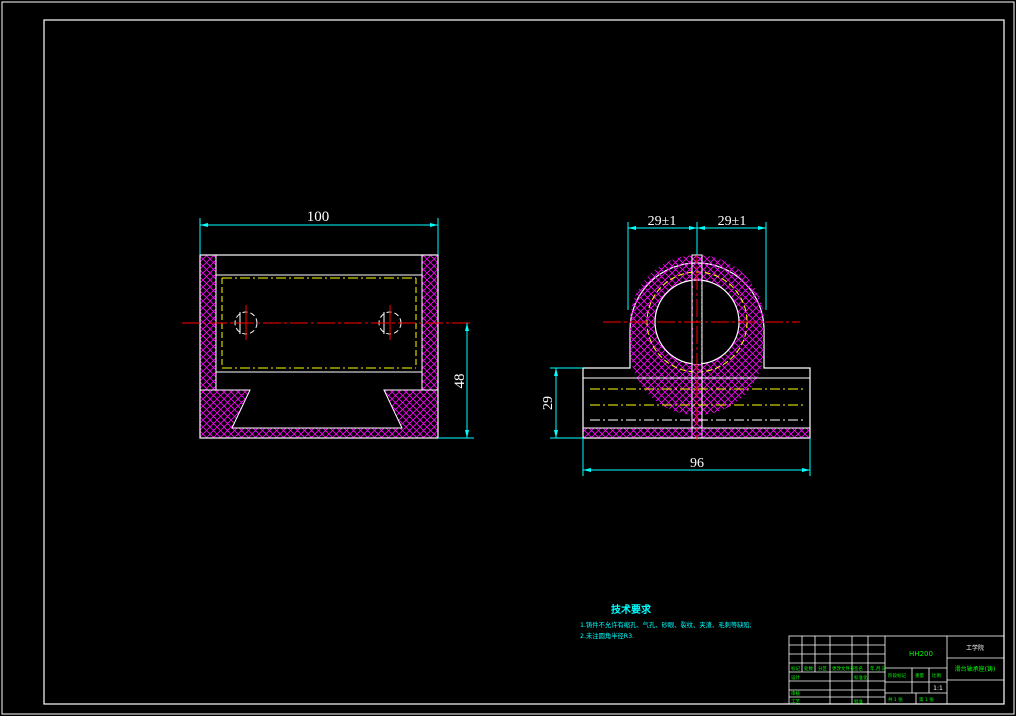 The width and height of the screenshot is (1016, 716). What do you see at coordinates (975, 669) in the screenshot?
I see `title-block-part-name: 滑台轴承座(铸)` at bounding box center [975, 669].